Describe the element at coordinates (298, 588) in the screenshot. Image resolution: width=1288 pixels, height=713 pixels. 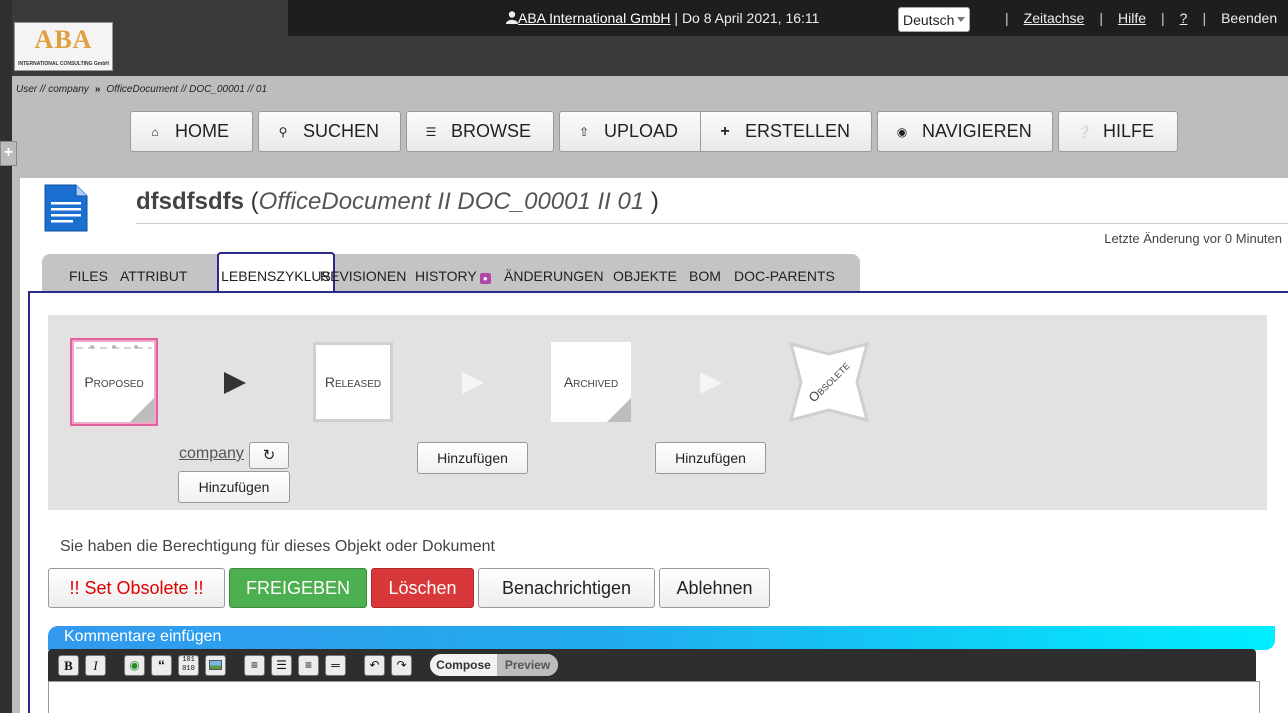
I see `release-button: FREIGEBEN` at that location.